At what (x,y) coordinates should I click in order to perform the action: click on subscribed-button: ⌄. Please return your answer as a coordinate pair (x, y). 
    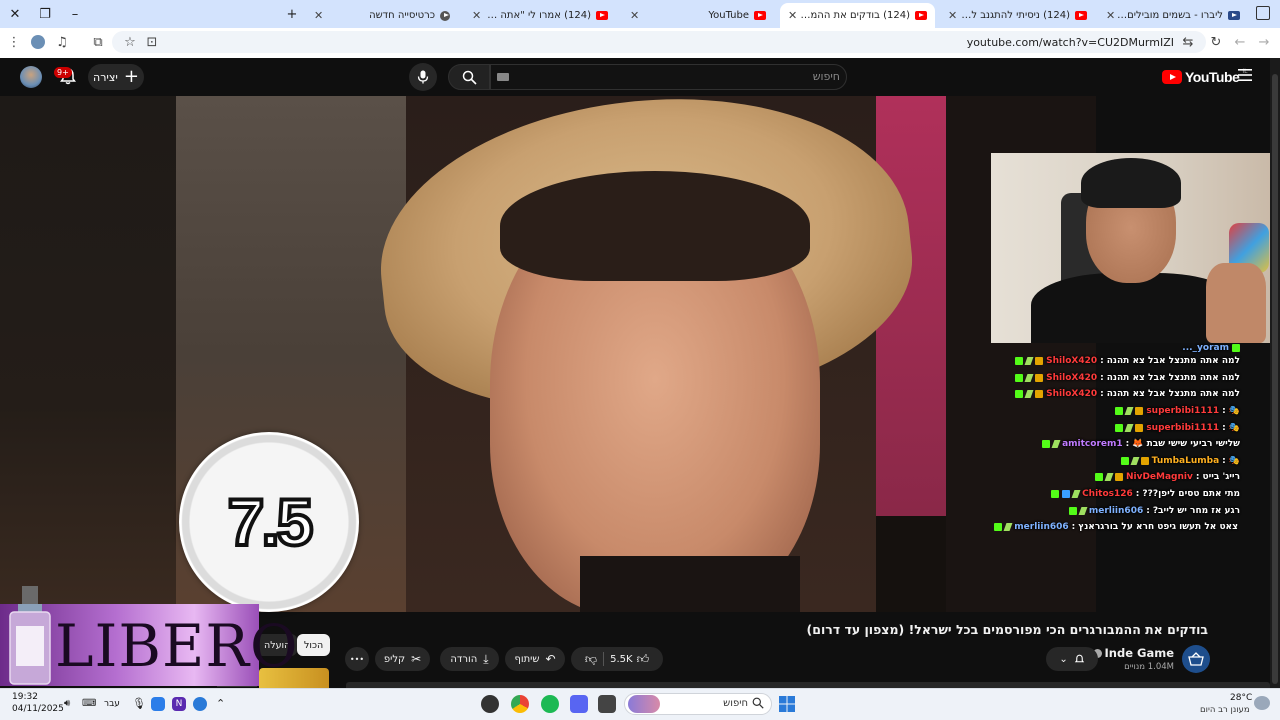
    Looking at the image, I should click on (1072, 659).